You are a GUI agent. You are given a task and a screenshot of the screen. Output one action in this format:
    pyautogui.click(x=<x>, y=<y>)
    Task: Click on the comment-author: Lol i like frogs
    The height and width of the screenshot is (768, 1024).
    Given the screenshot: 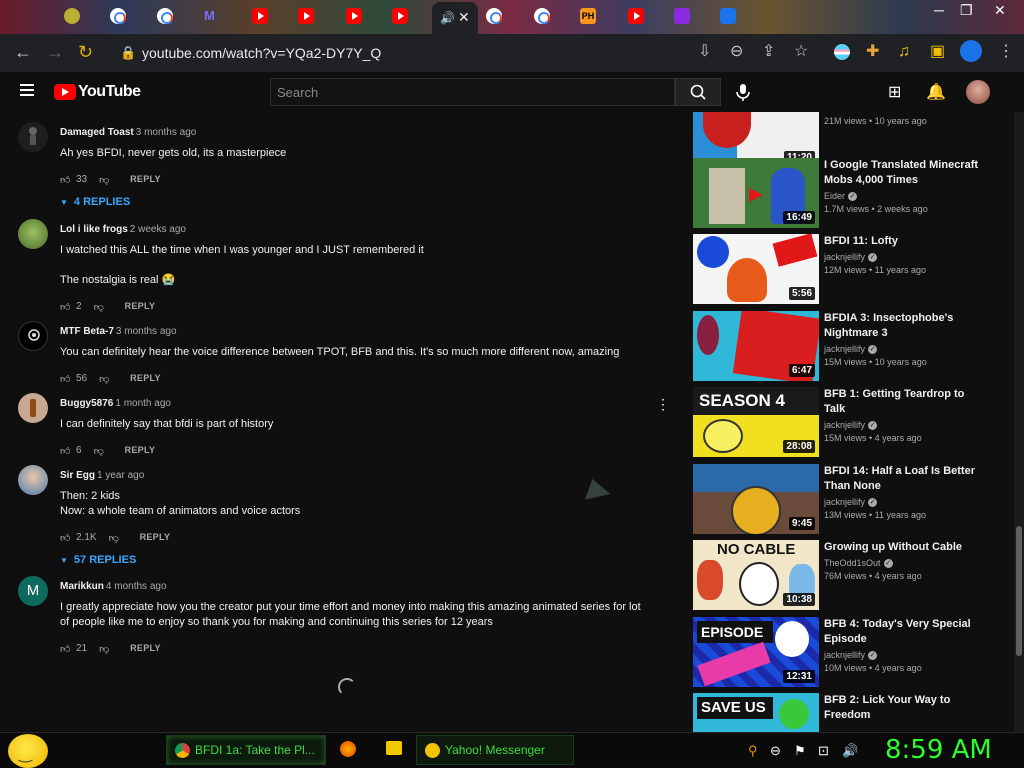 What is the action you would take?
    pyautogui.click(x=94, y=229)
    